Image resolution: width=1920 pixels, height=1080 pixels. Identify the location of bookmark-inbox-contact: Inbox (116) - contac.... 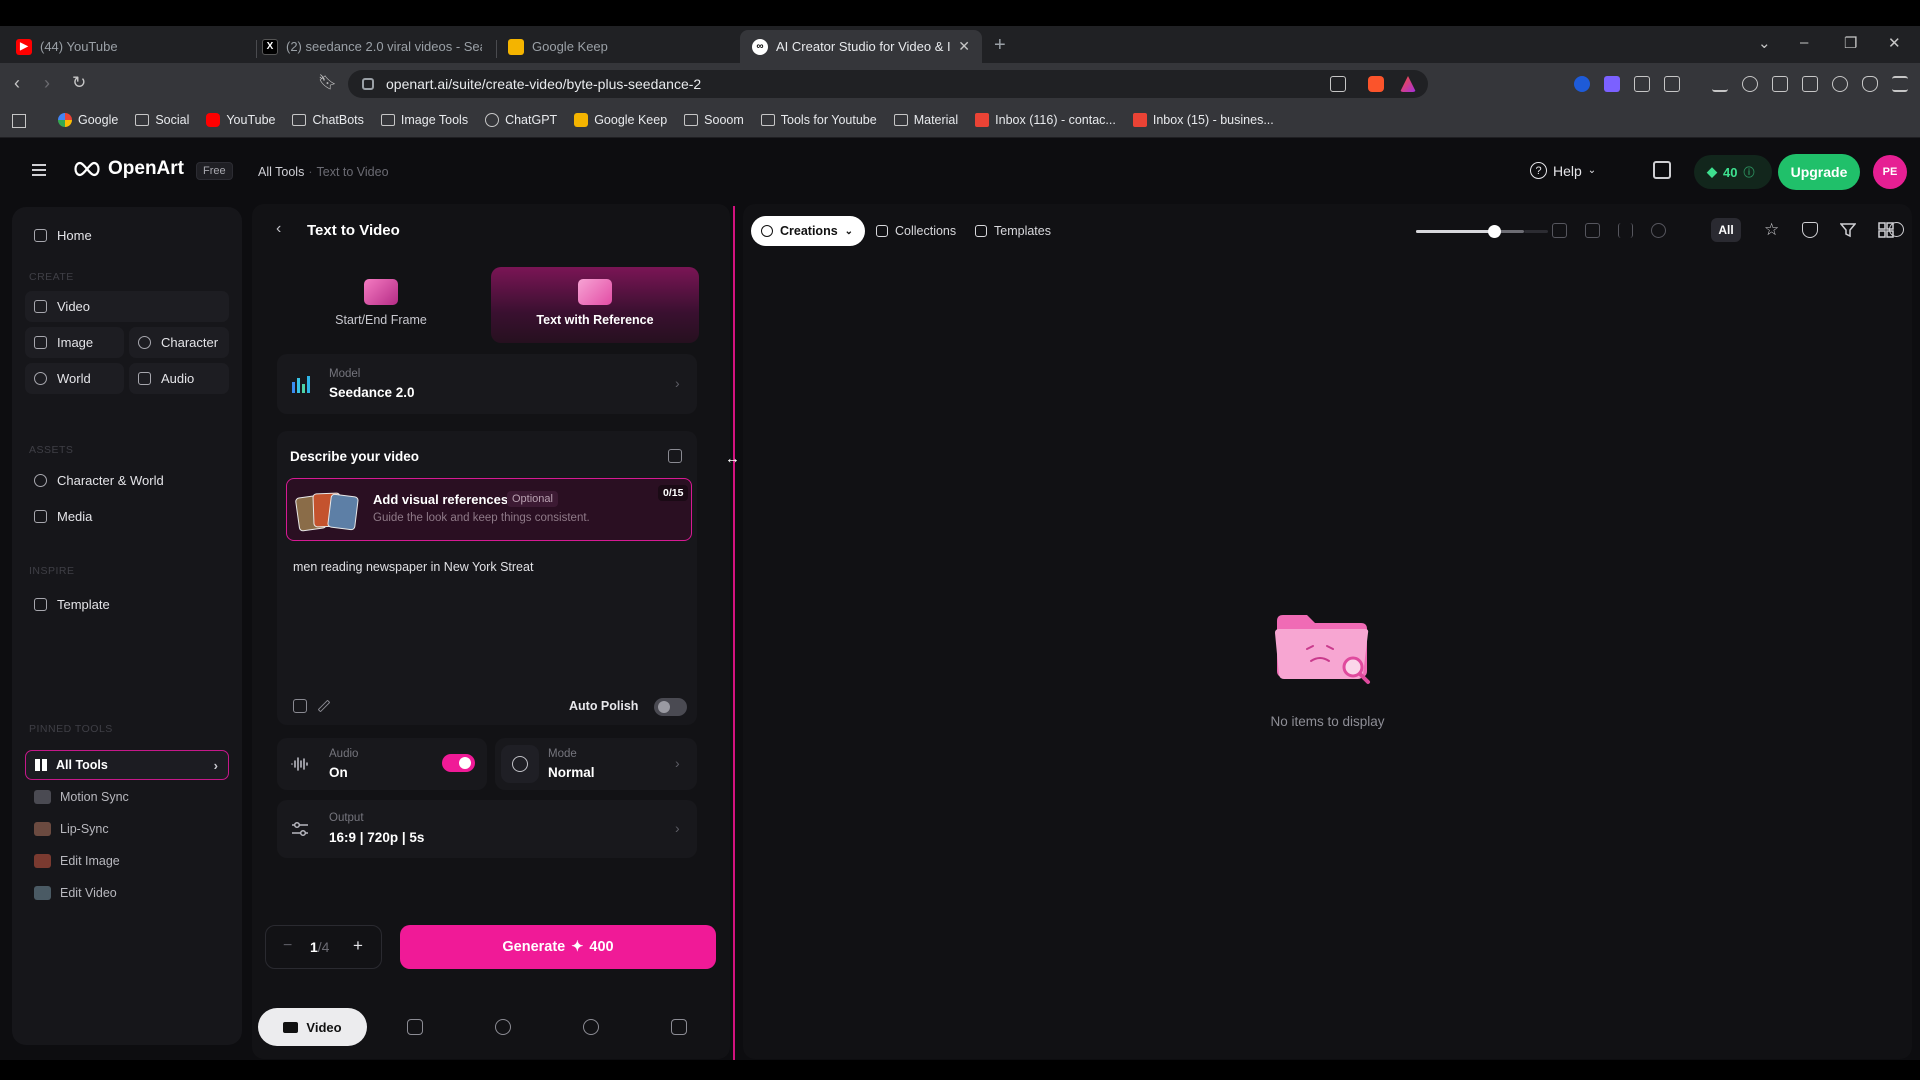
(1045, 120).